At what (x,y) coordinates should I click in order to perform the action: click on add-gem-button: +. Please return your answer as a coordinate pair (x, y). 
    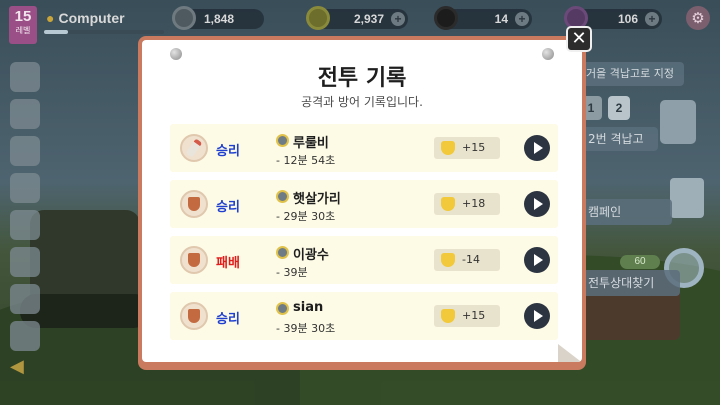
    Looking at the image, I should click on (652, 19).